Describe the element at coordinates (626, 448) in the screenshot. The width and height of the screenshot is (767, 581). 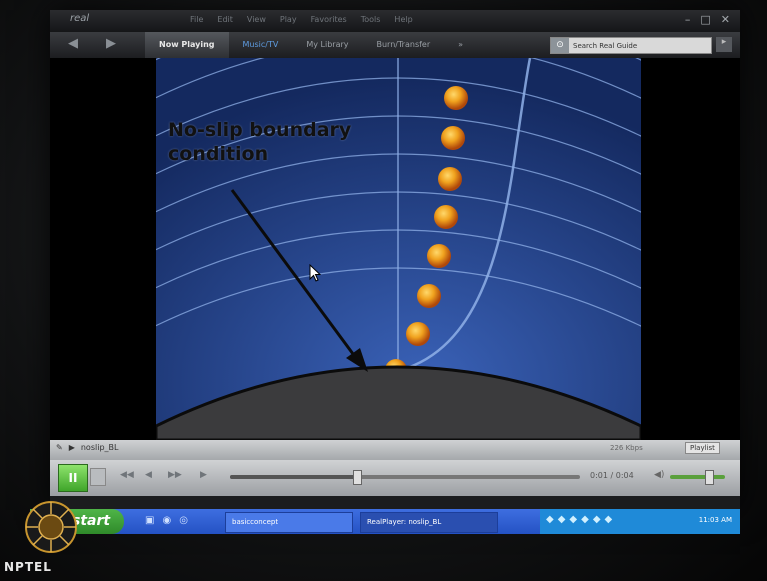
I see `bitrate: 226 Kbps` at that location.